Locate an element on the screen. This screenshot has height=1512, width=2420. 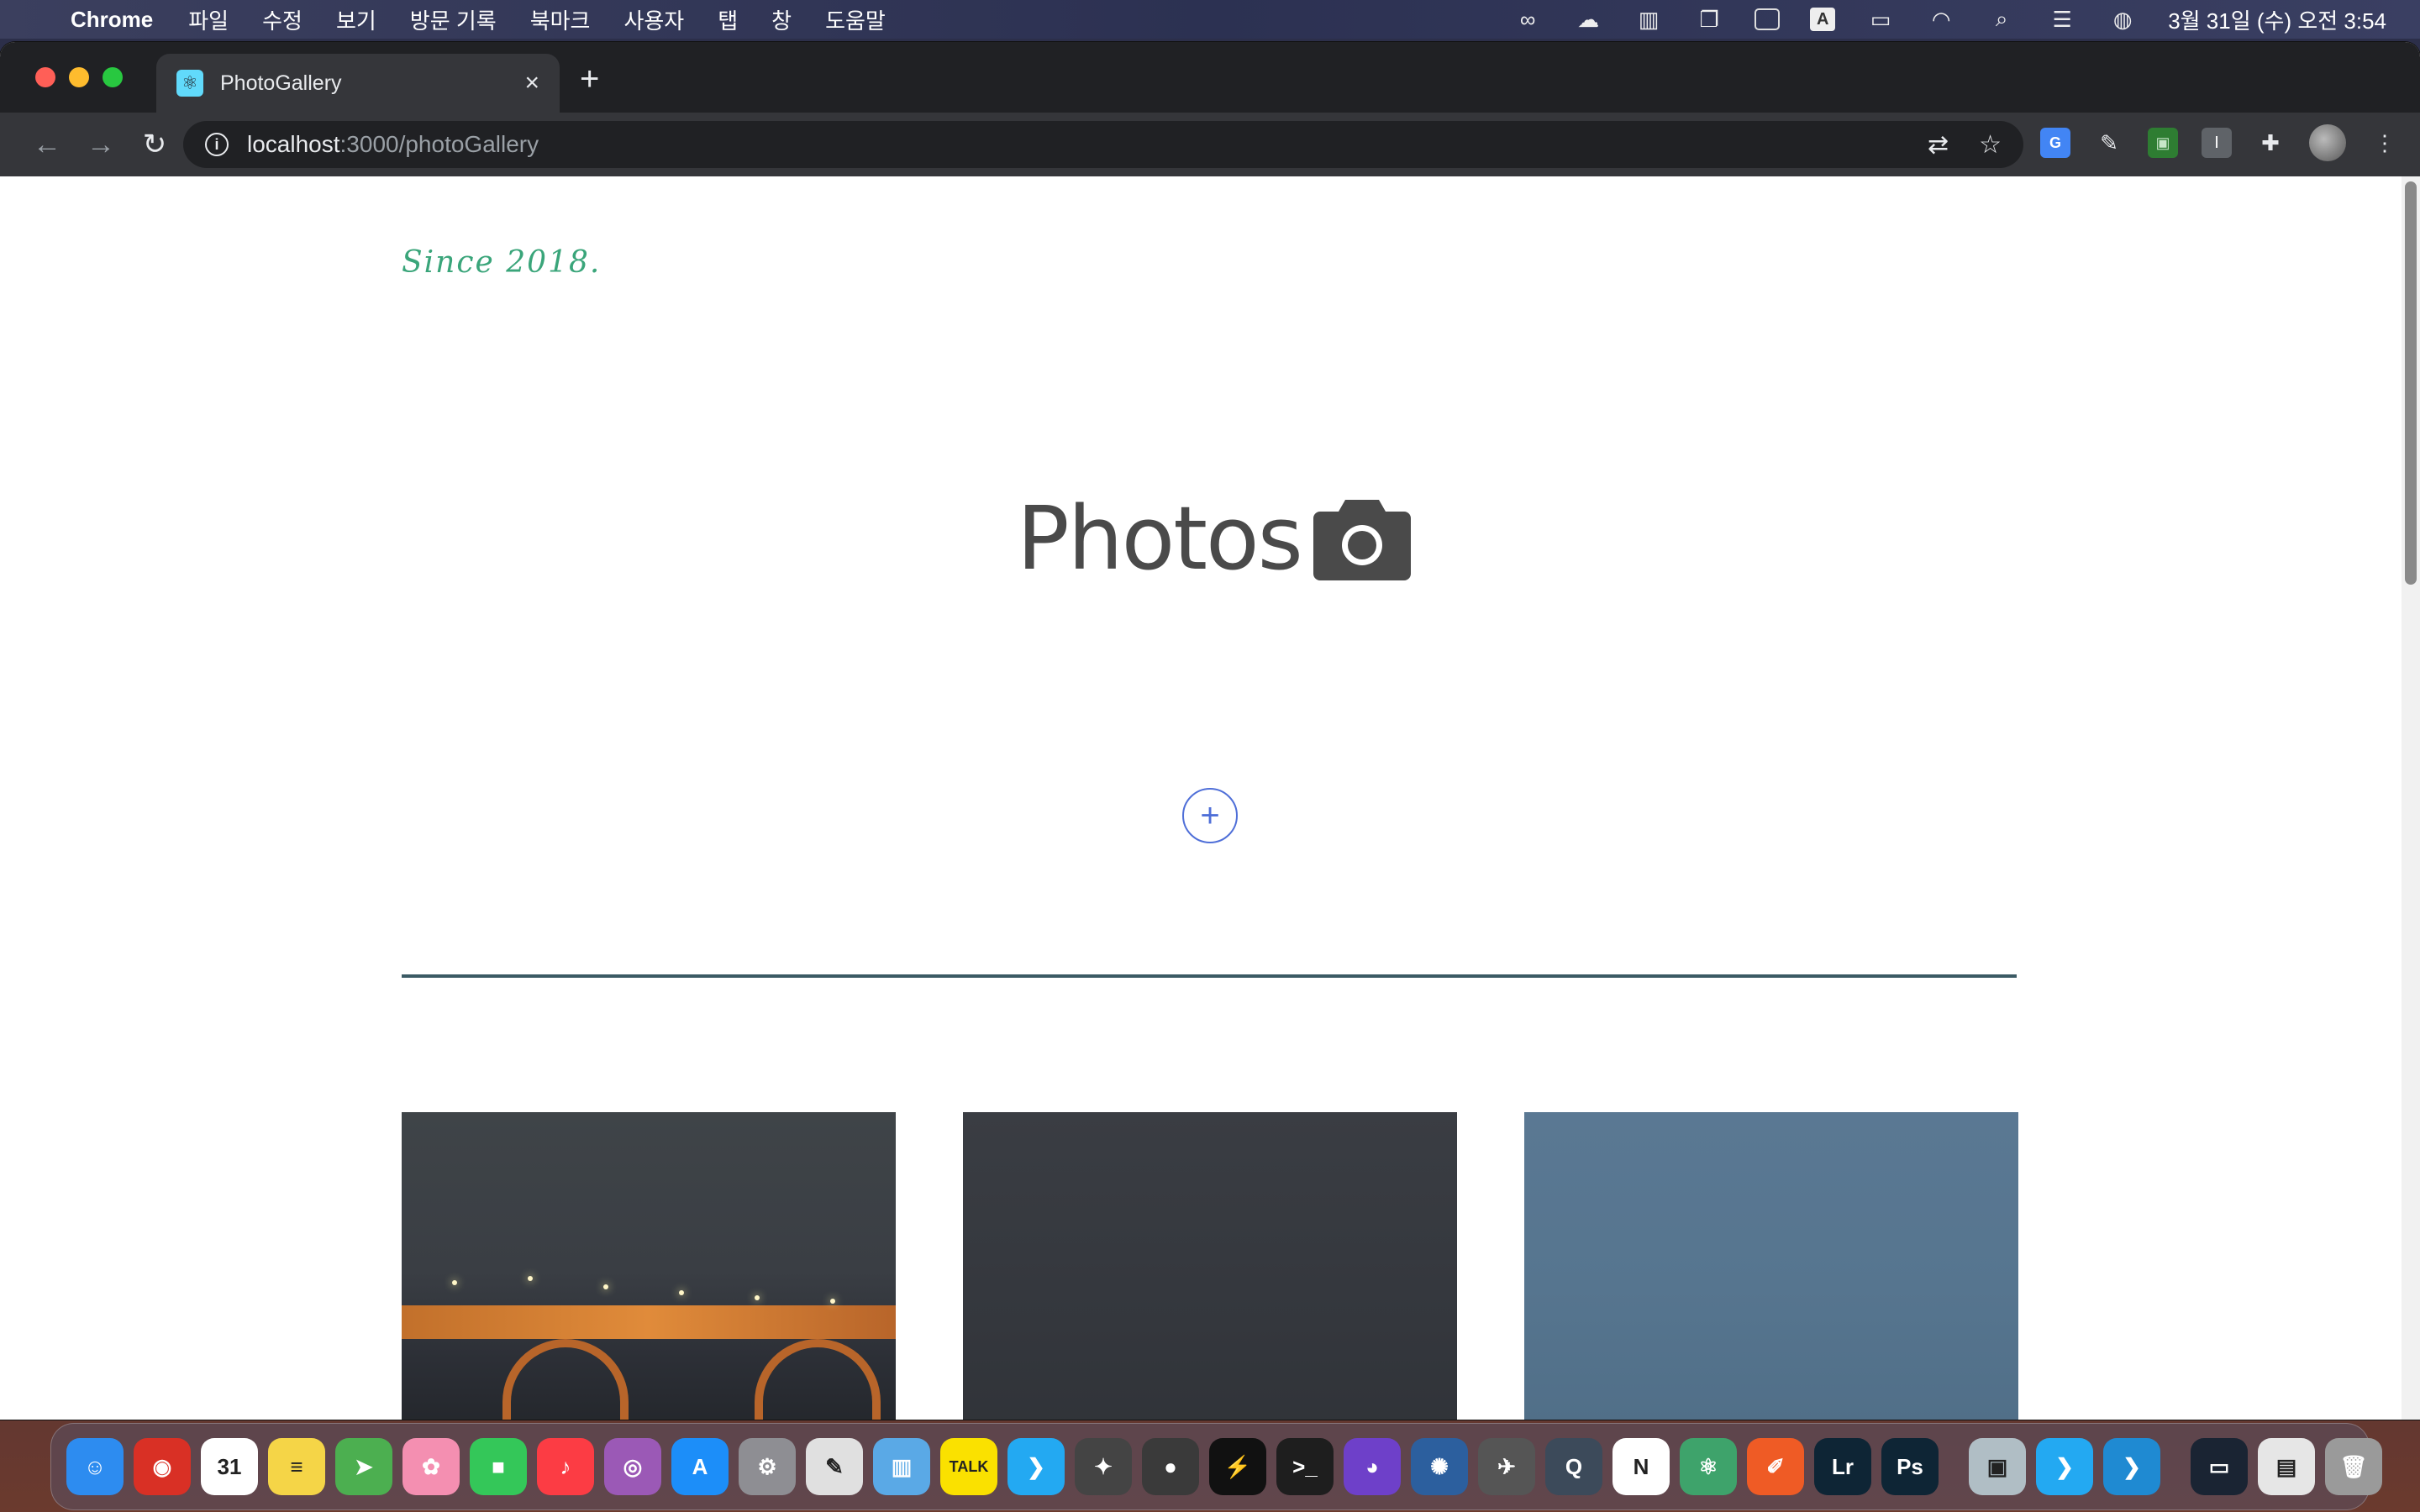
window-controls is located at coordinates (79, 77).